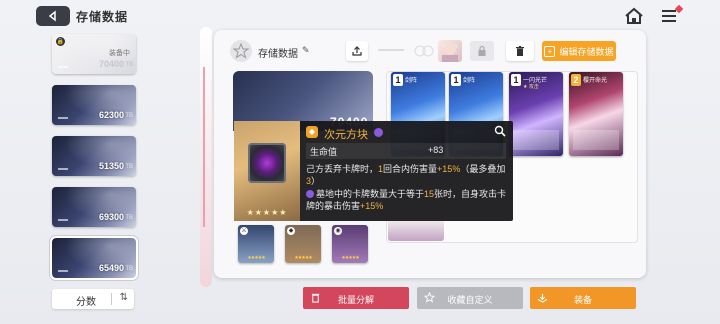 Image resolution: width=720 pixels, height=324 pixels. I want to click on sort-divider, so click(111, 299).